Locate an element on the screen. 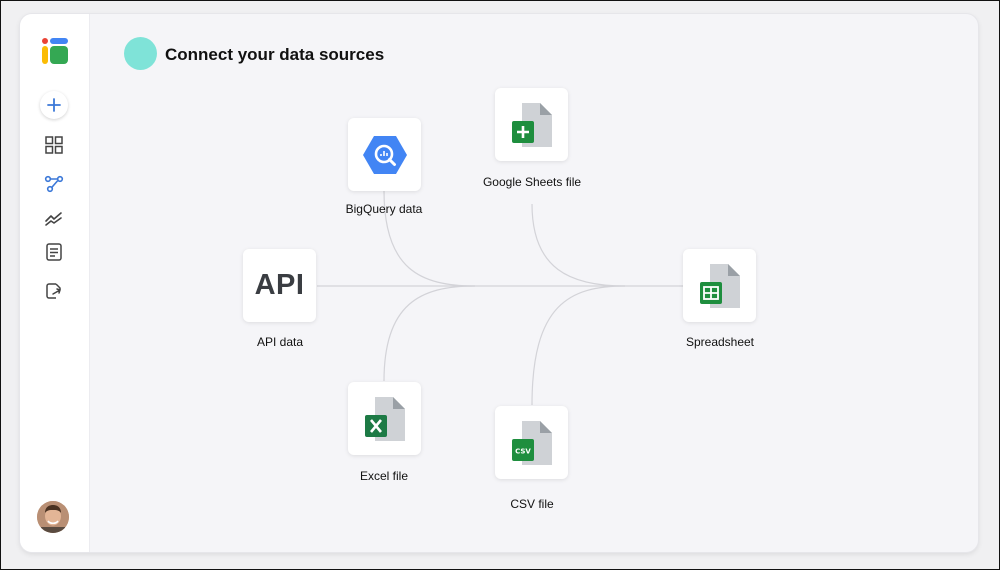 This screenshot has width=1000, height=570. api-source-node: API is located at coordinates (279, 285).